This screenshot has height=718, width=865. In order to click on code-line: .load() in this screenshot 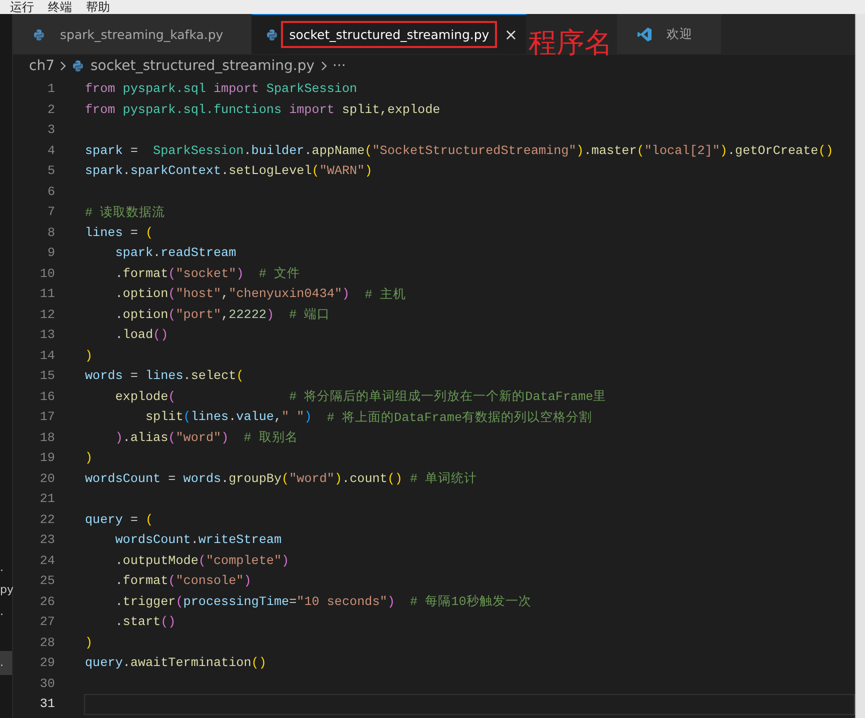, I will do `click(142, 335)`.